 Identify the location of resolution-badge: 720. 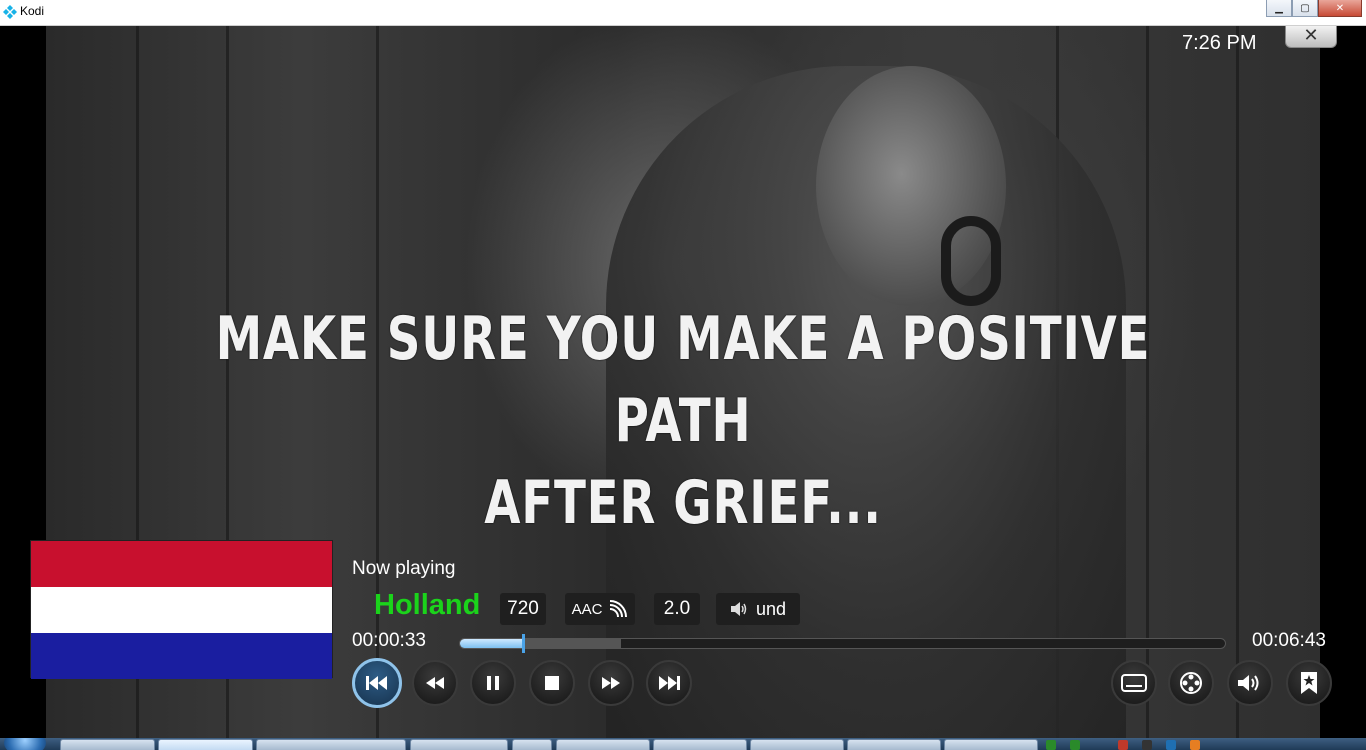
(523, 609).